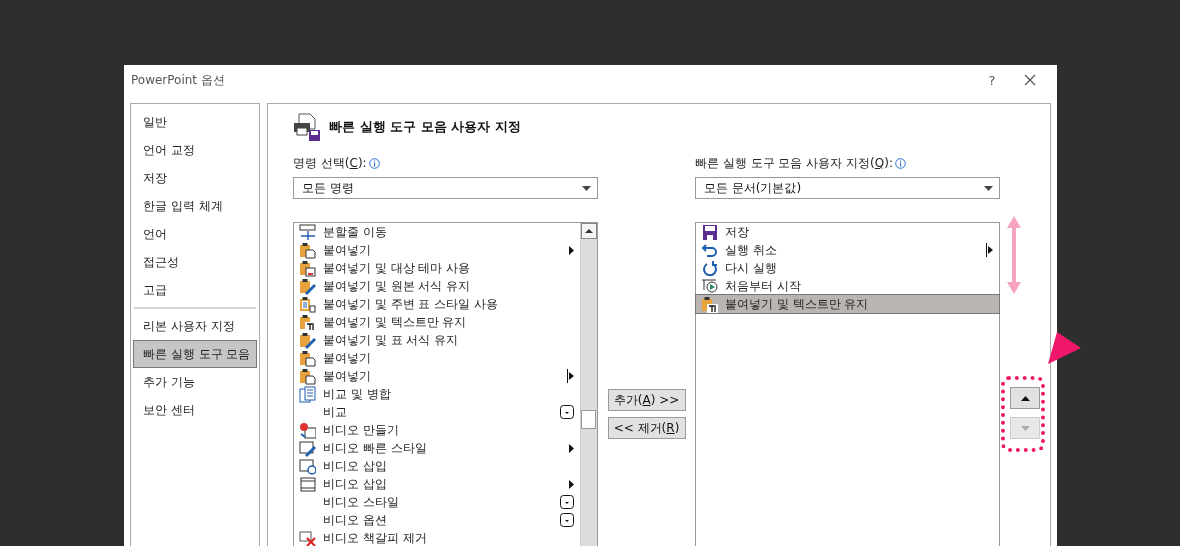 Image resolution: width=1180 pixels, height=546 pixels. I want to click on sidebar-item: 일반, so click(195, 122).